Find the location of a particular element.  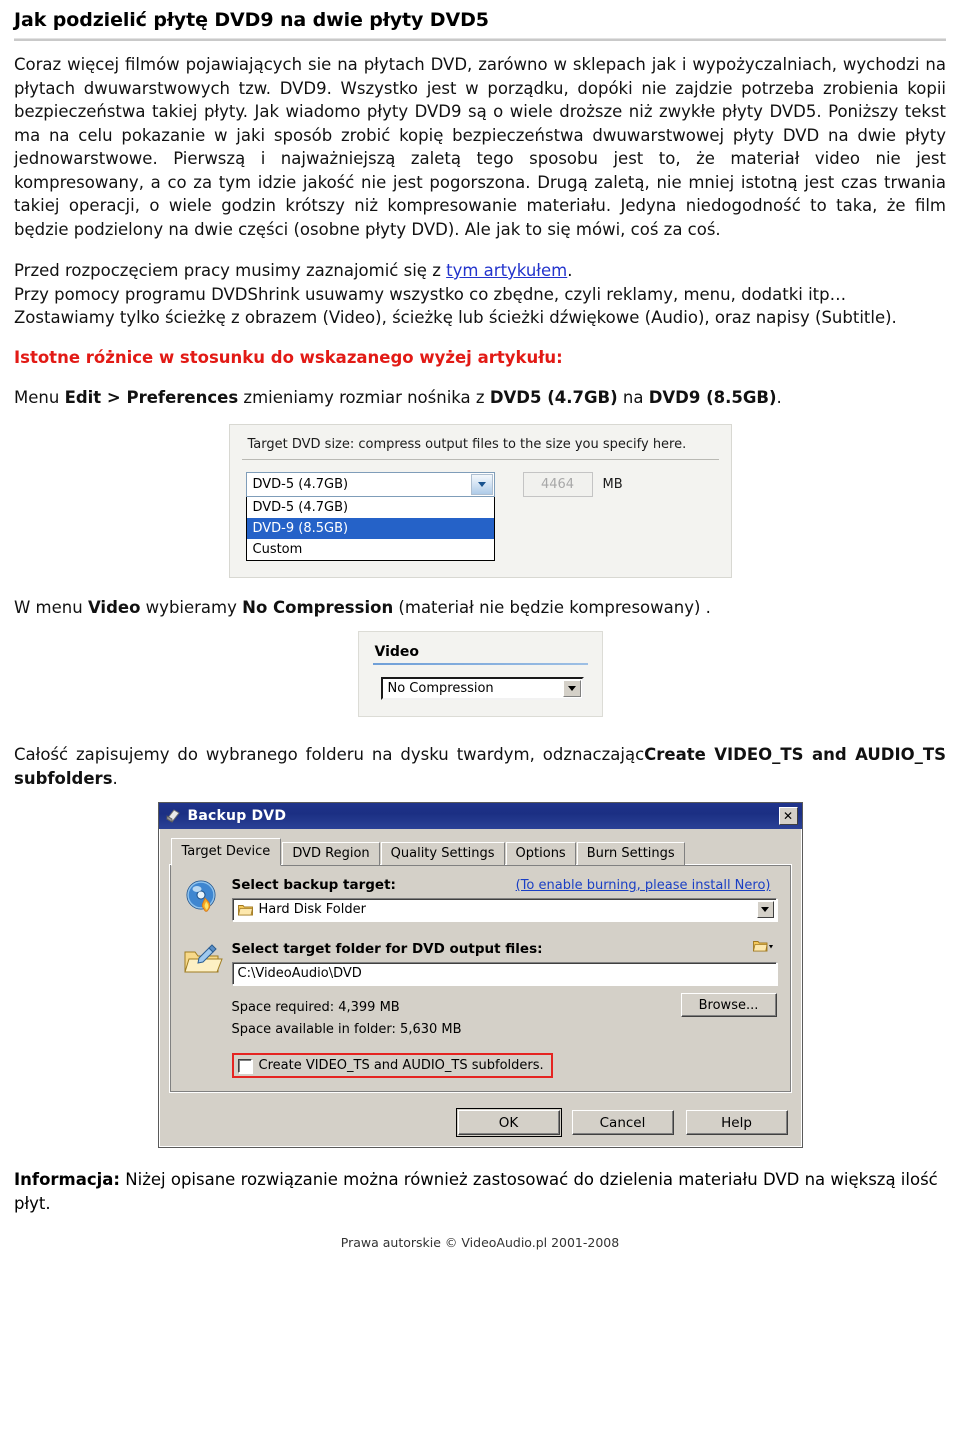

target-size-option-list: DVD-5 (4.7GB) DVD-9 (8.5GB) Custom is located at coordinates (370, 528).